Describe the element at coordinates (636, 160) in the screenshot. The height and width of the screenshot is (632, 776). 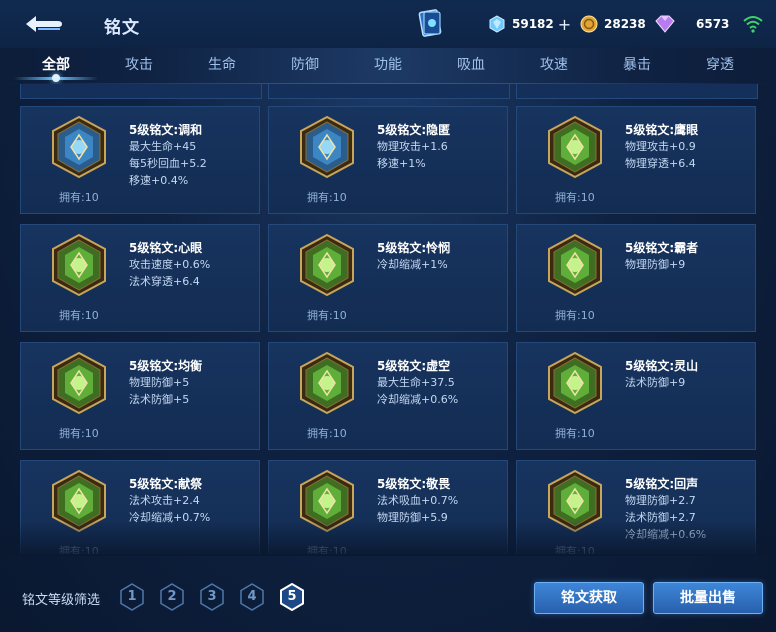
I see `rune-card: 5级铭文:鹰眼 拥有:10 物理攻击+0.9 物理穿透+6.4` at that location.